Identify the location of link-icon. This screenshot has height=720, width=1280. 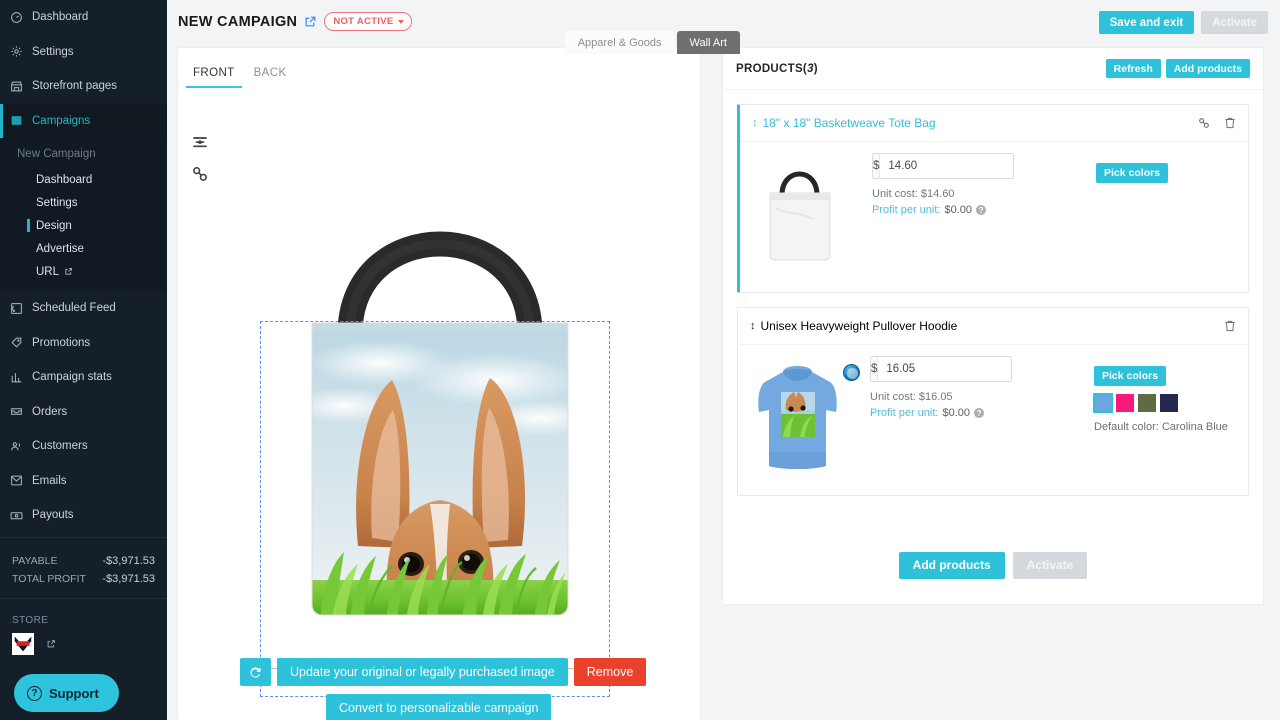
(1204, 123).